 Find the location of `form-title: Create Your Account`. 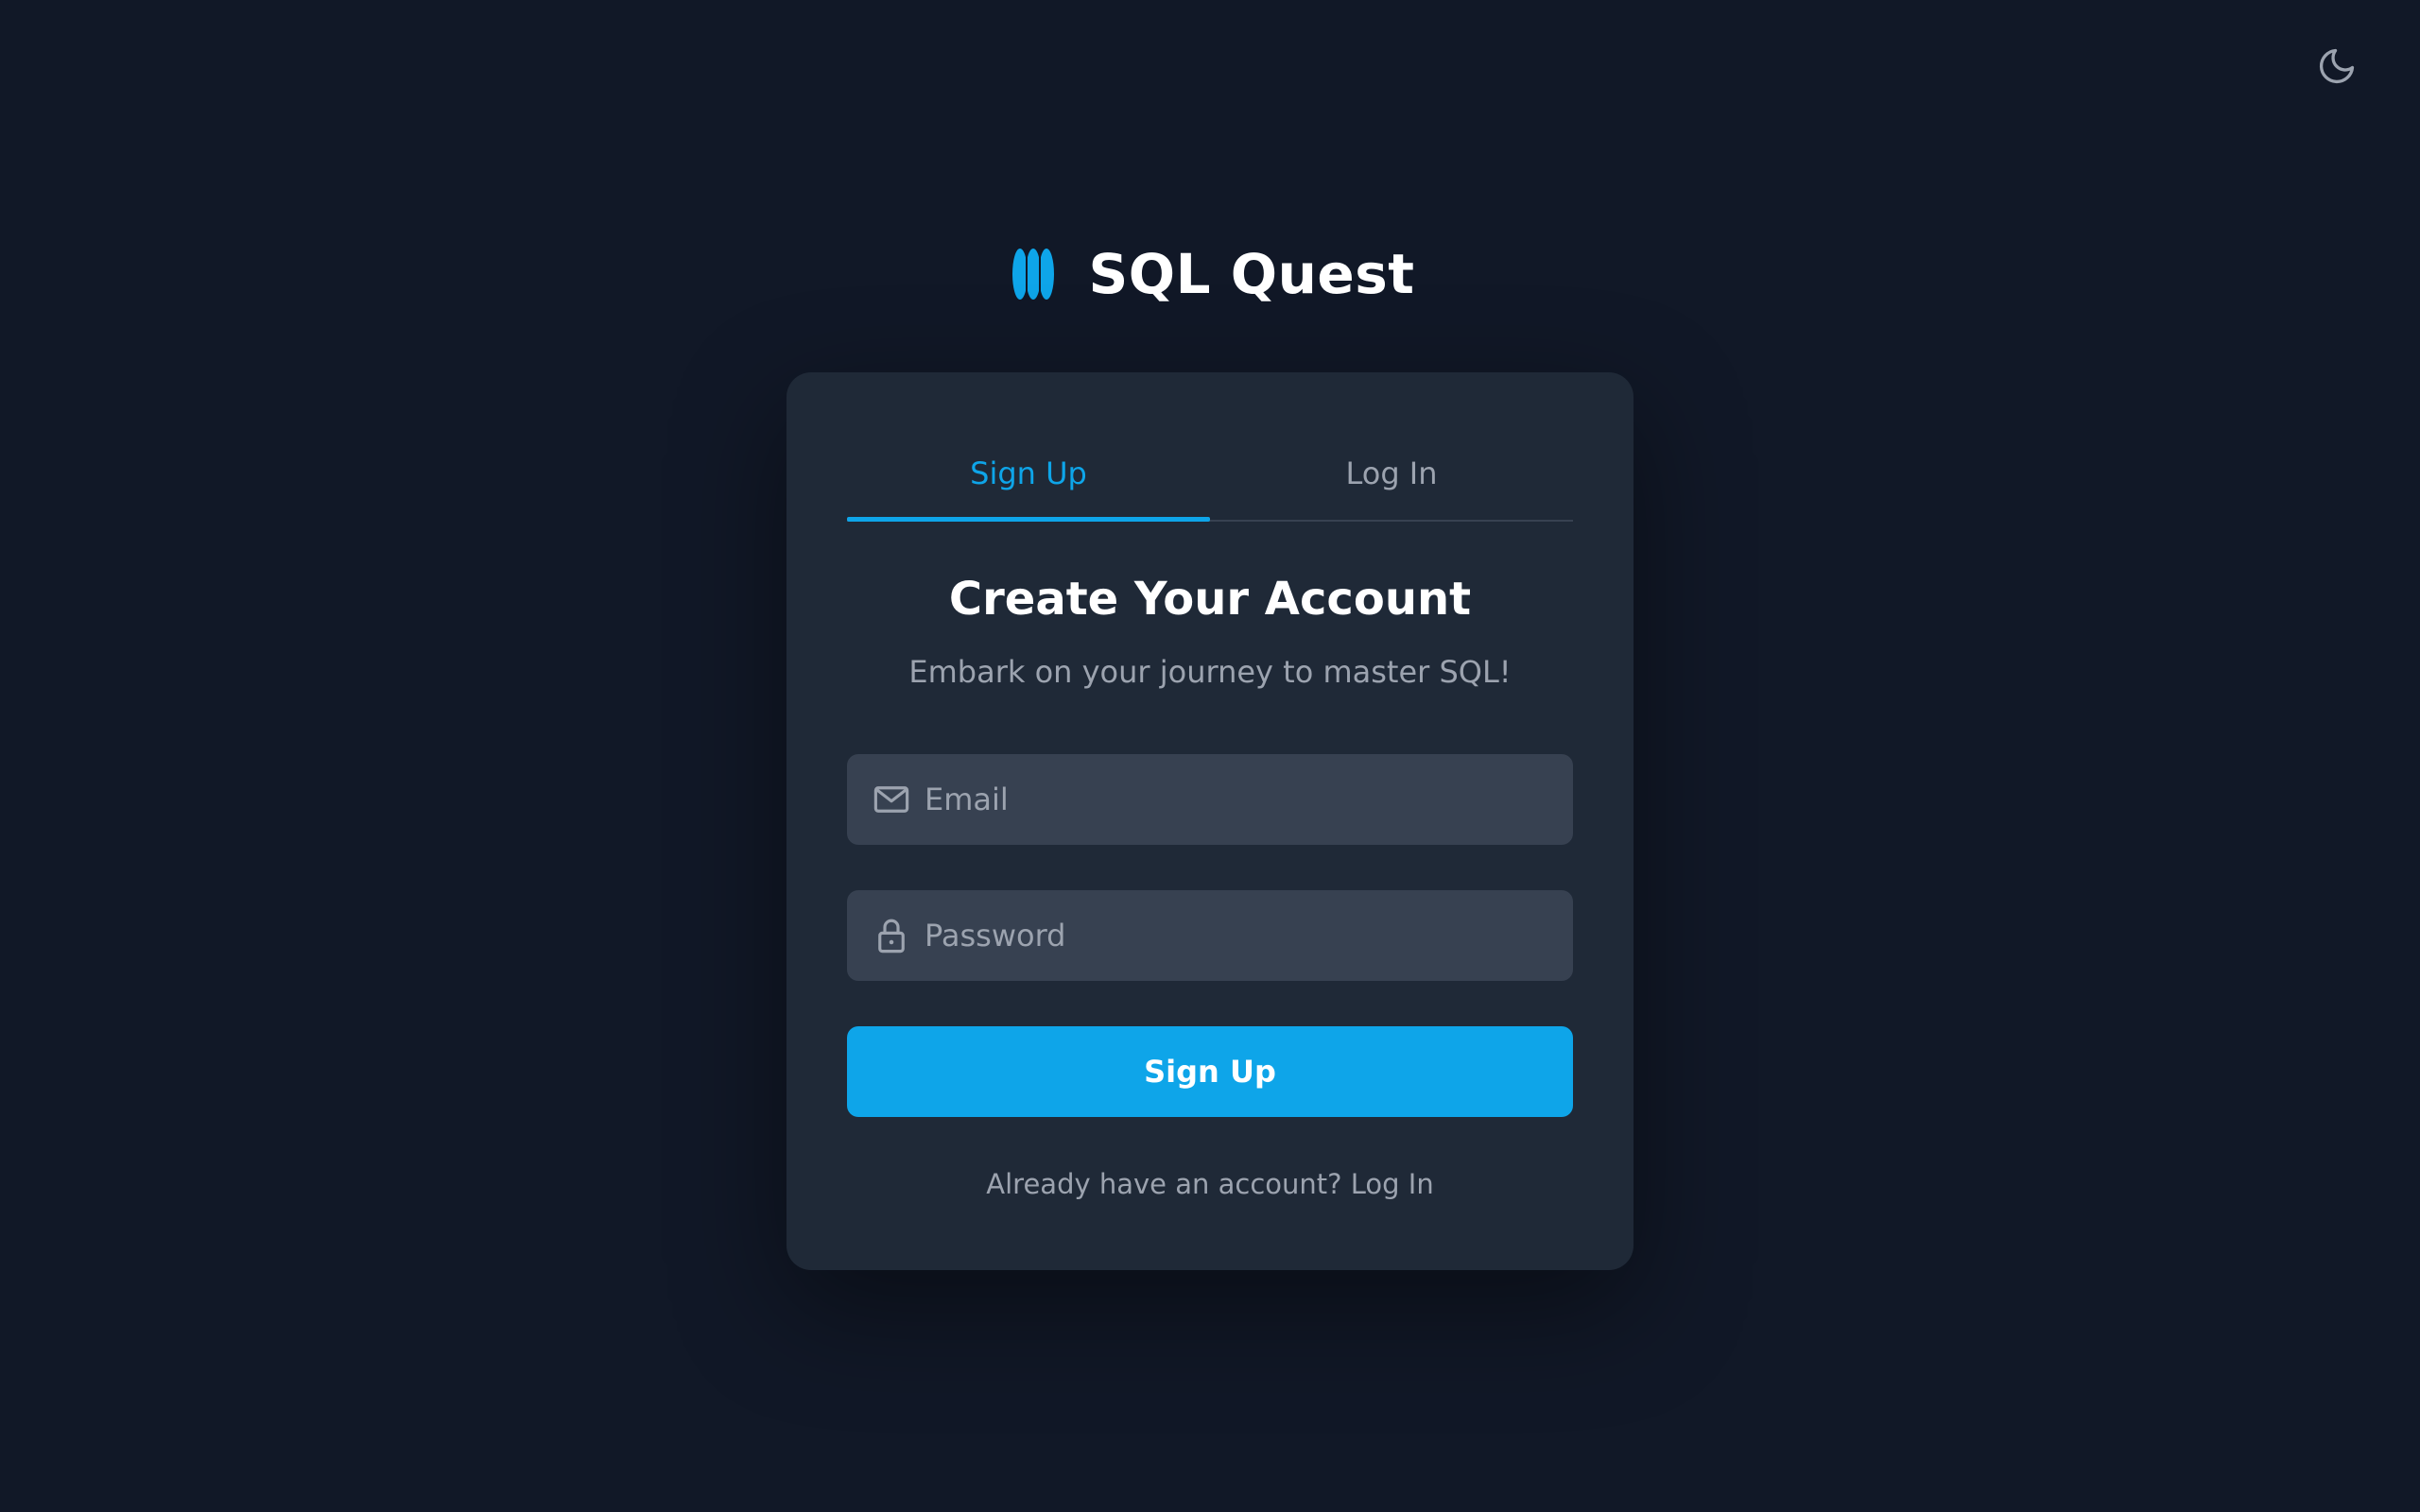

form-title: Create Your Account is located at coordinates (1210, 599).